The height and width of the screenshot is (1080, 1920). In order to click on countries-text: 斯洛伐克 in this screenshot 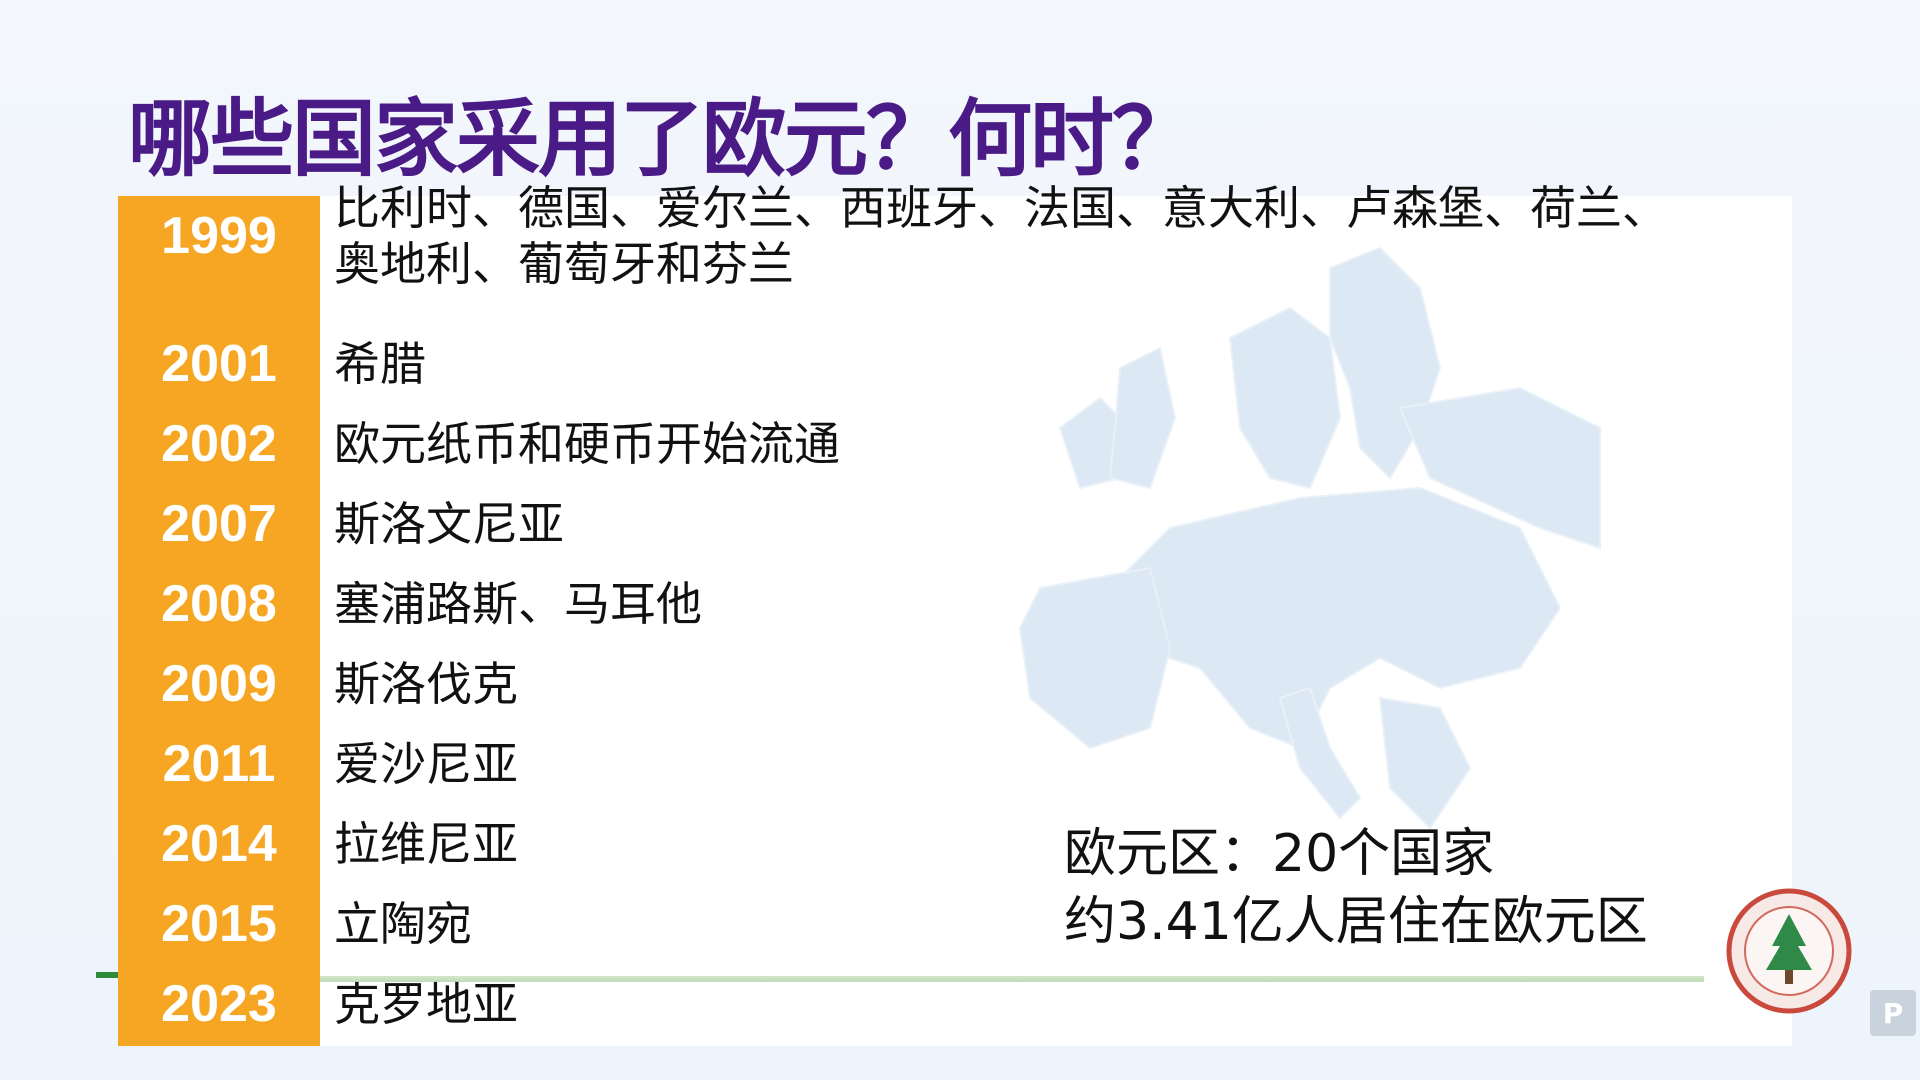, I will do `click(426, 684)`.